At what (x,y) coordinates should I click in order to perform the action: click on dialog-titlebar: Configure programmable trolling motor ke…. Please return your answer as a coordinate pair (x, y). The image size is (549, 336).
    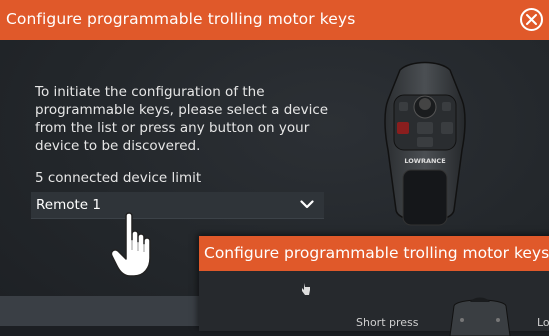
    Looking at the image, I should click on (274, 20).